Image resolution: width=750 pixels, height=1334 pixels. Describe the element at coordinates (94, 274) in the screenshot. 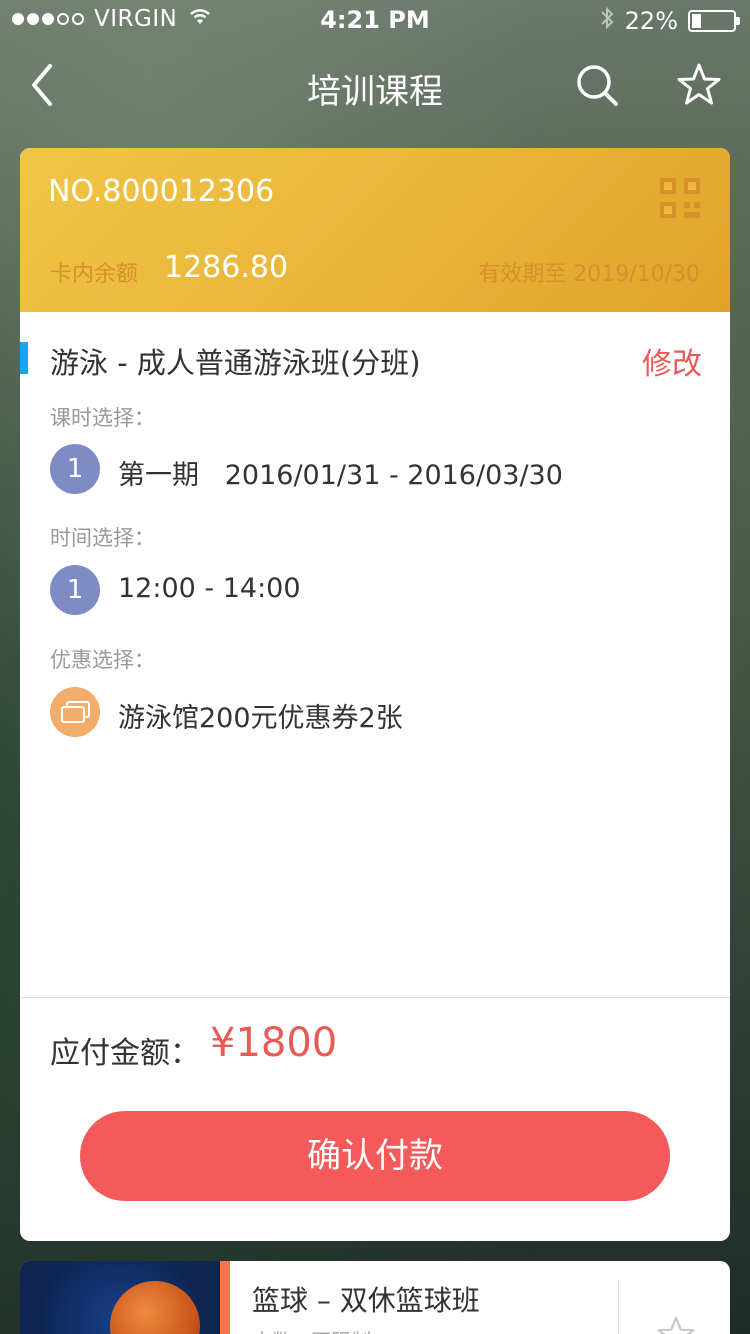

I see `balance-label: 卡内余额` at that location.